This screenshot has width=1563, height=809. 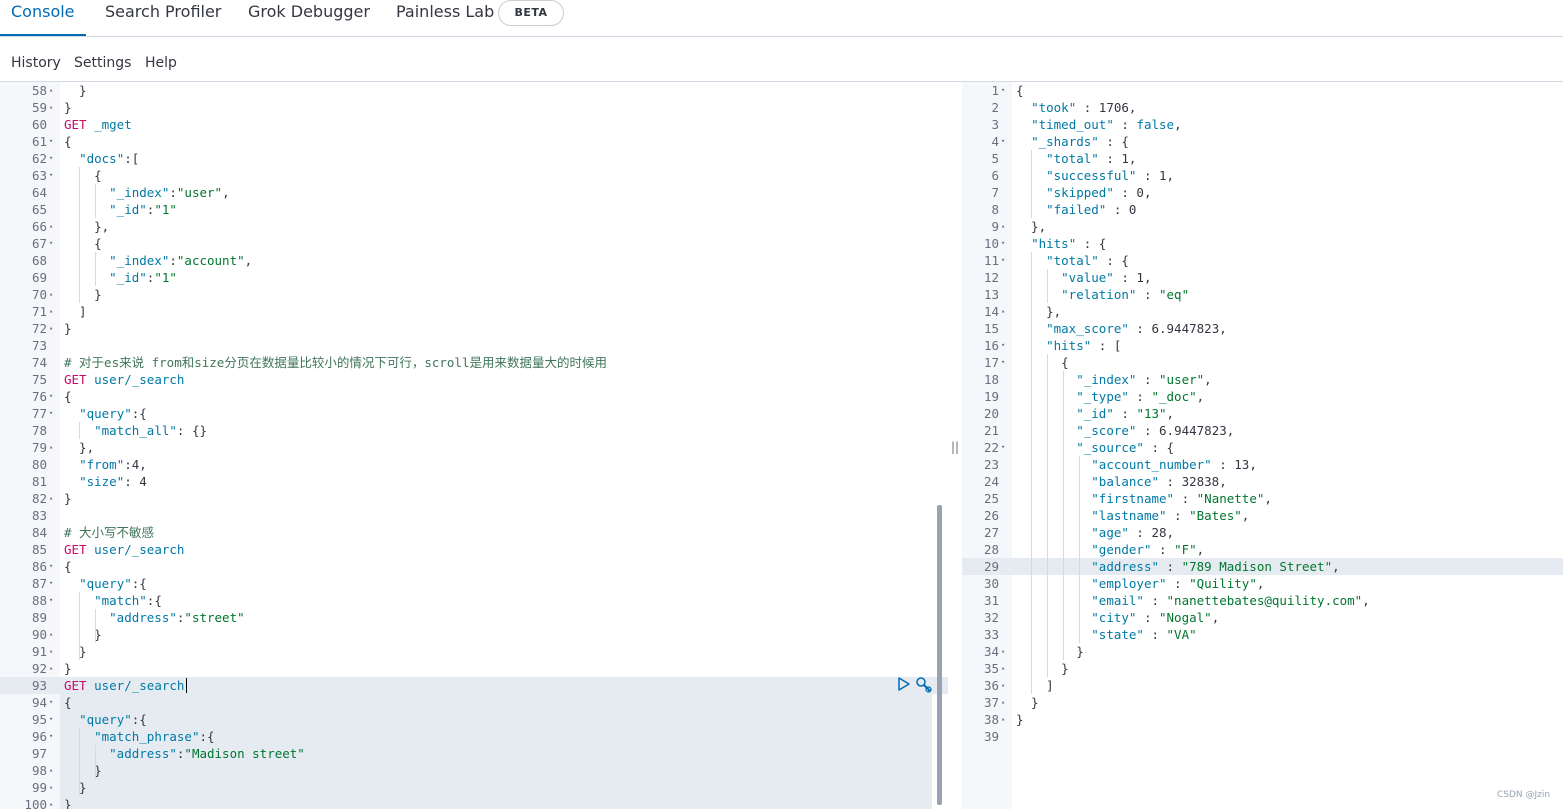 I want to click on tab-console: Console, so click(x=43, y=11).